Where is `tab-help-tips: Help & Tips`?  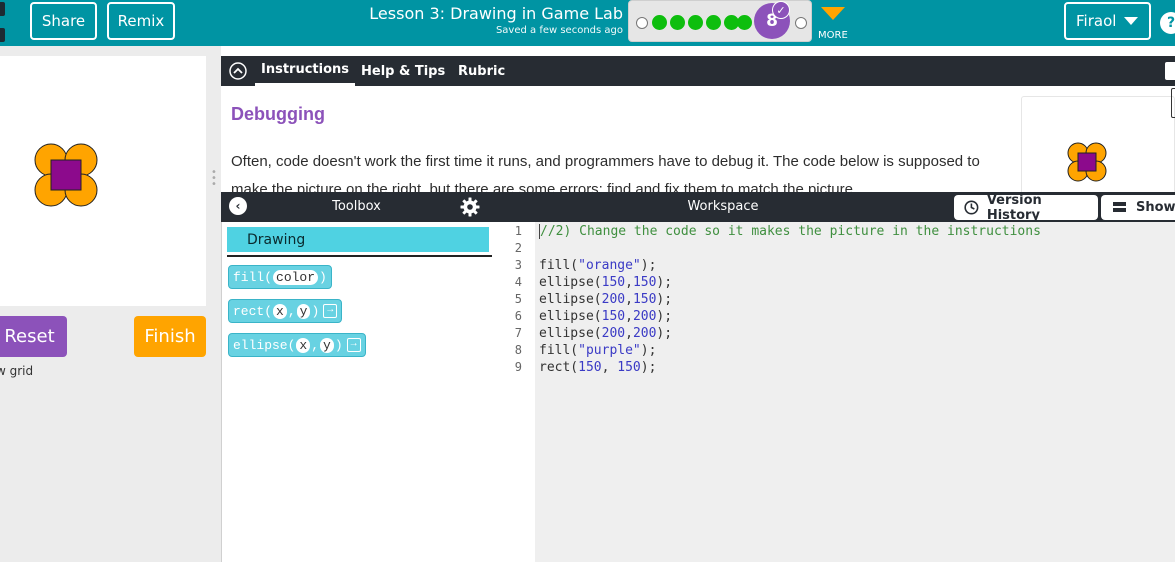
tab-help-tips: Help & Tips is located at coordinates (403, 71).